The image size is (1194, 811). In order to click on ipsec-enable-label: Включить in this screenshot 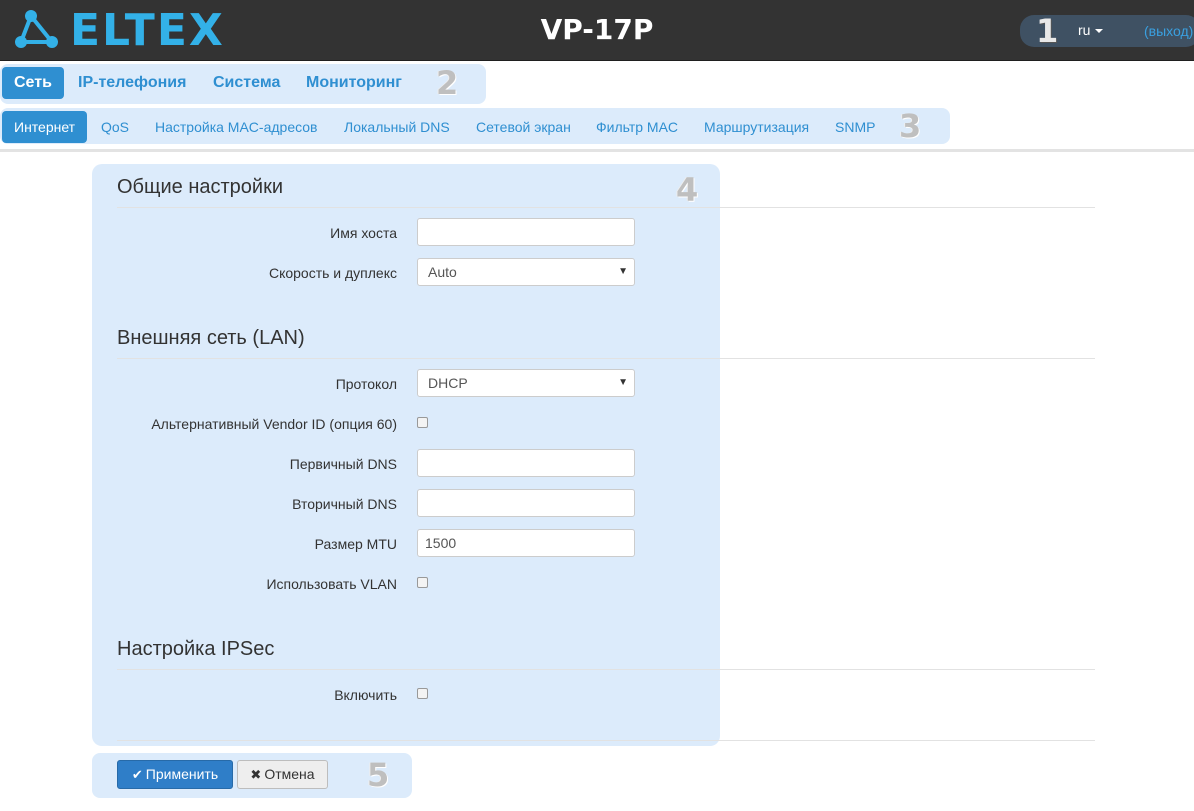, I will do `click(365, 695)`.